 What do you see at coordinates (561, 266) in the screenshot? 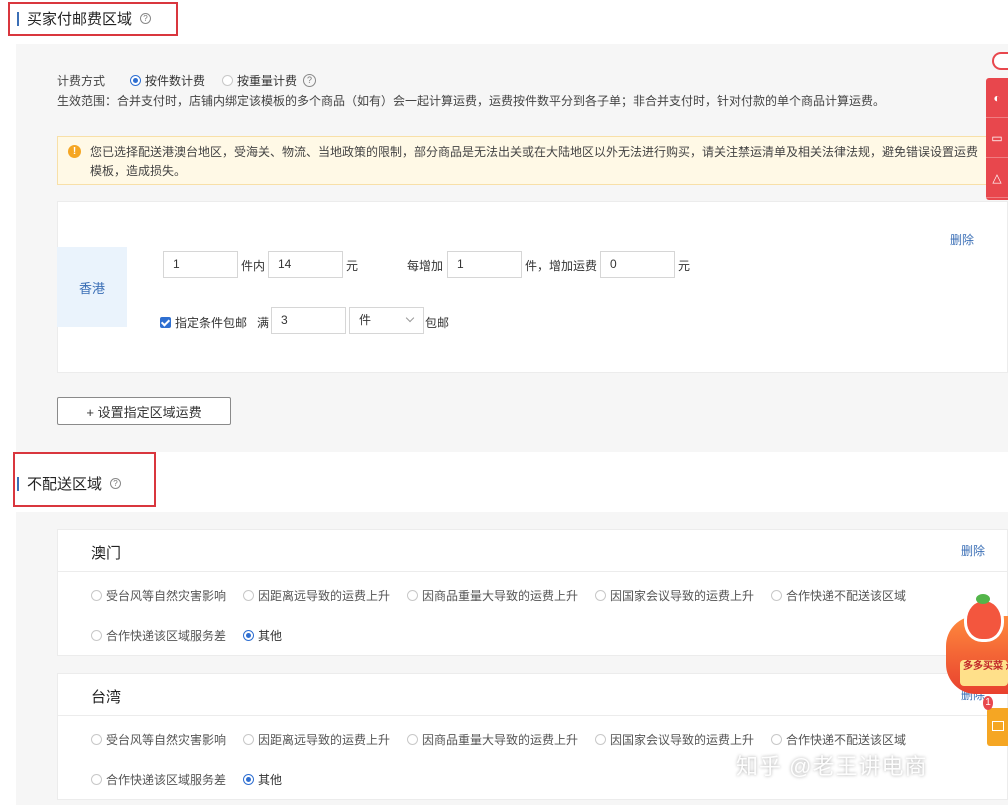
I see `add-fee-label: 件，增加运费` at bounding box center [561, 266].